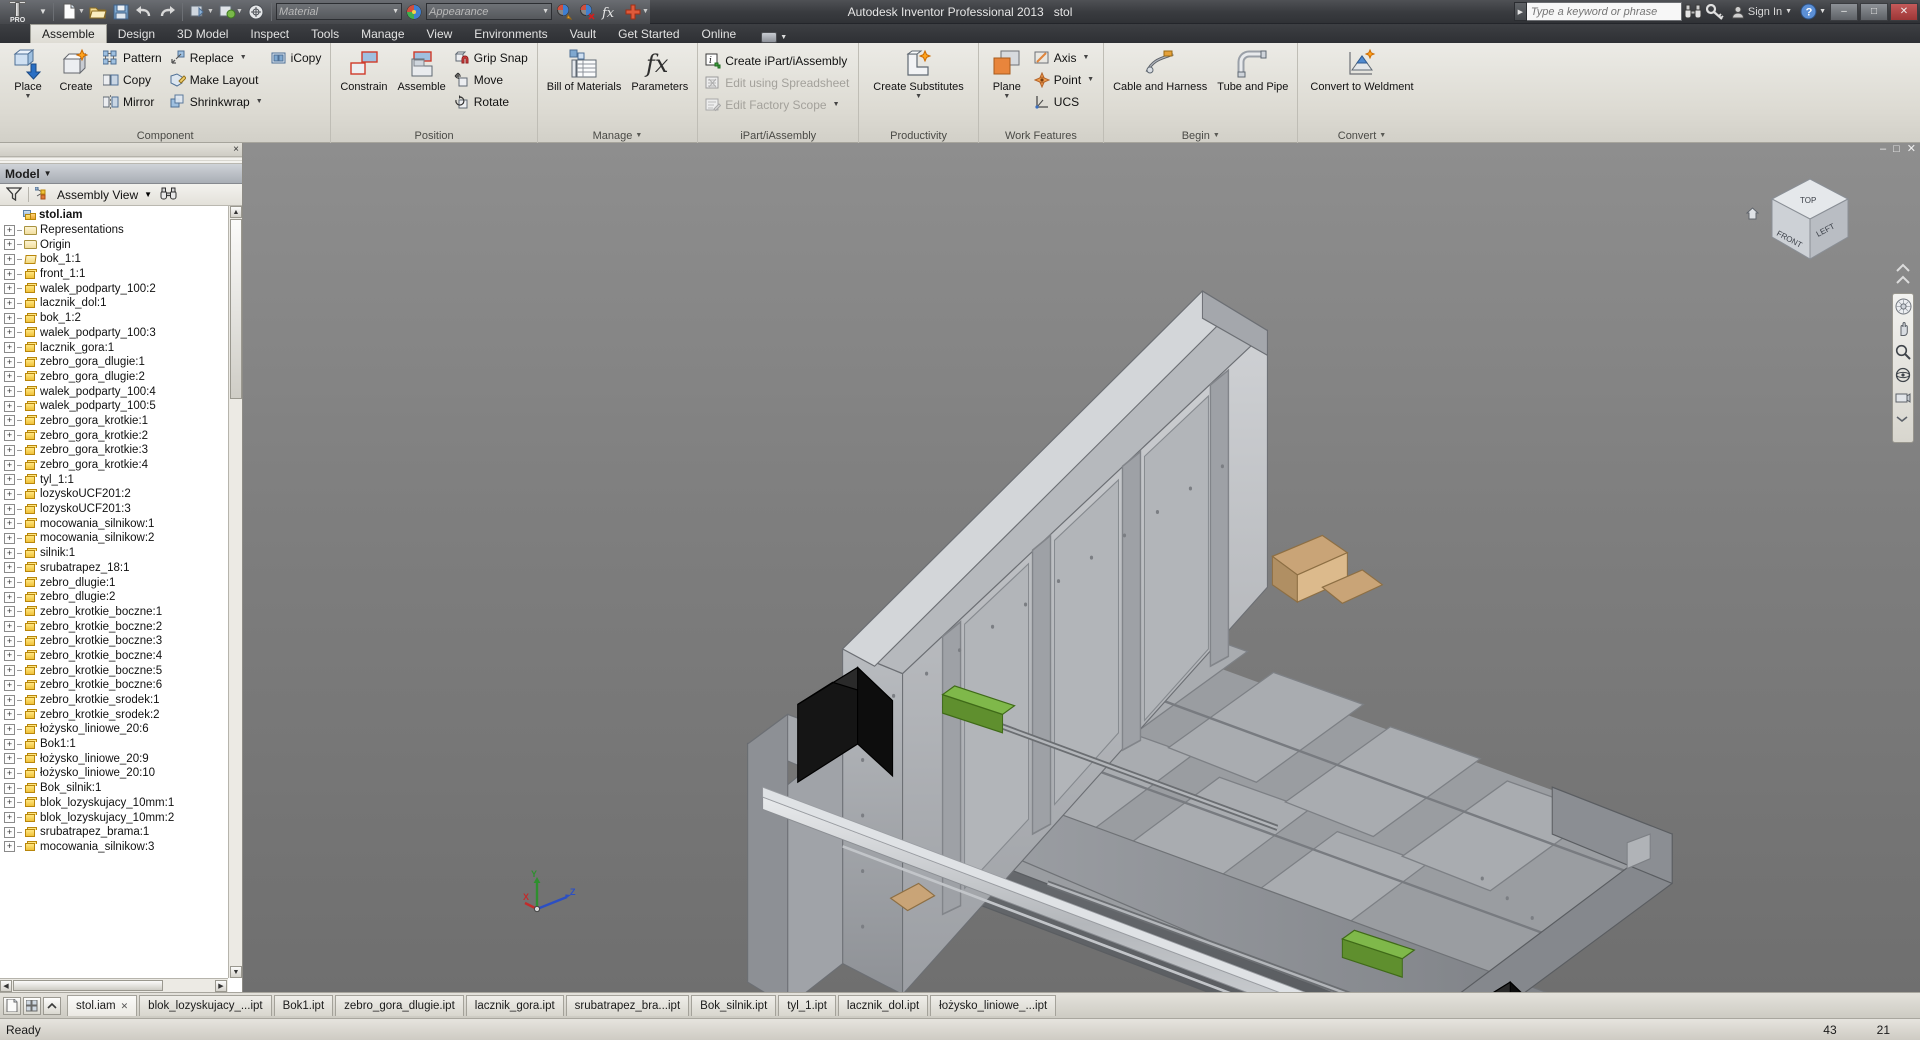  I want to click on tree-node: + Bok1:1, so click(123, 744).